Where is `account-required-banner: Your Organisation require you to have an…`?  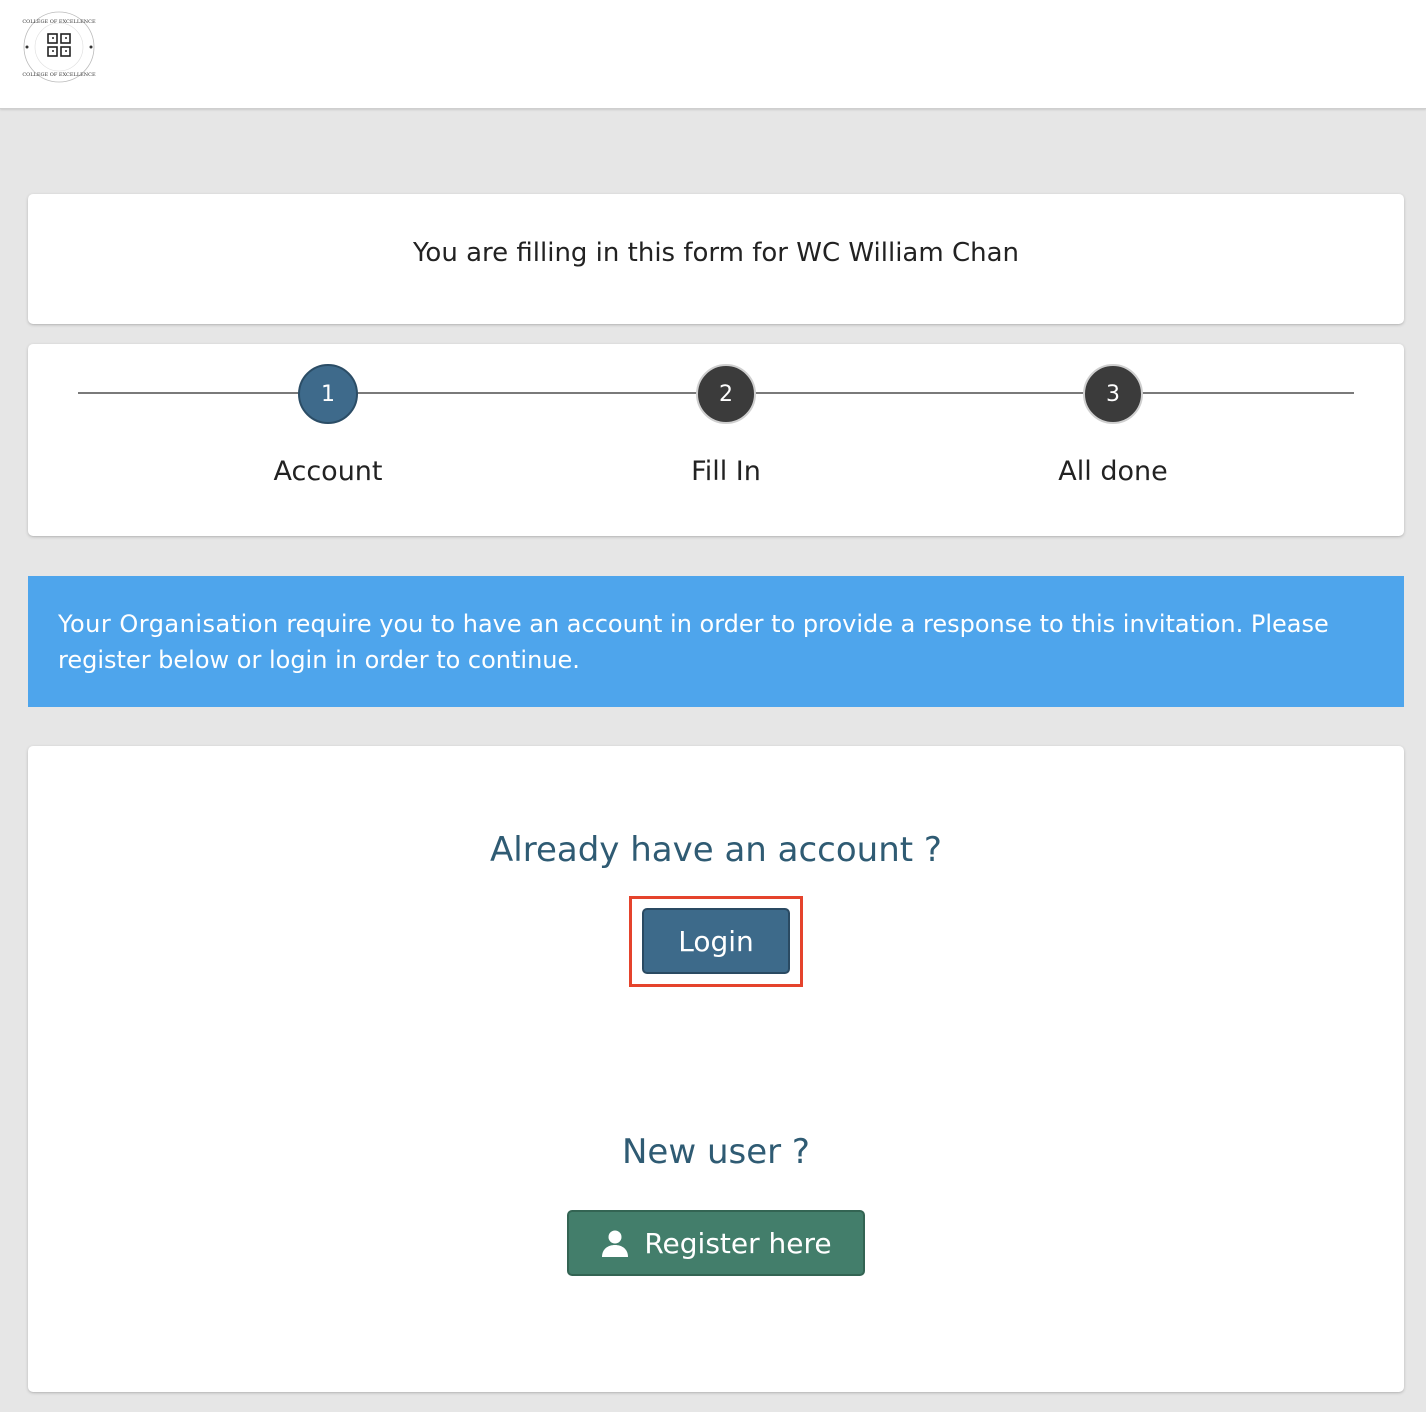
account-required-banner: Your Organisation require you to have an… is located at coordinates (716, 641).